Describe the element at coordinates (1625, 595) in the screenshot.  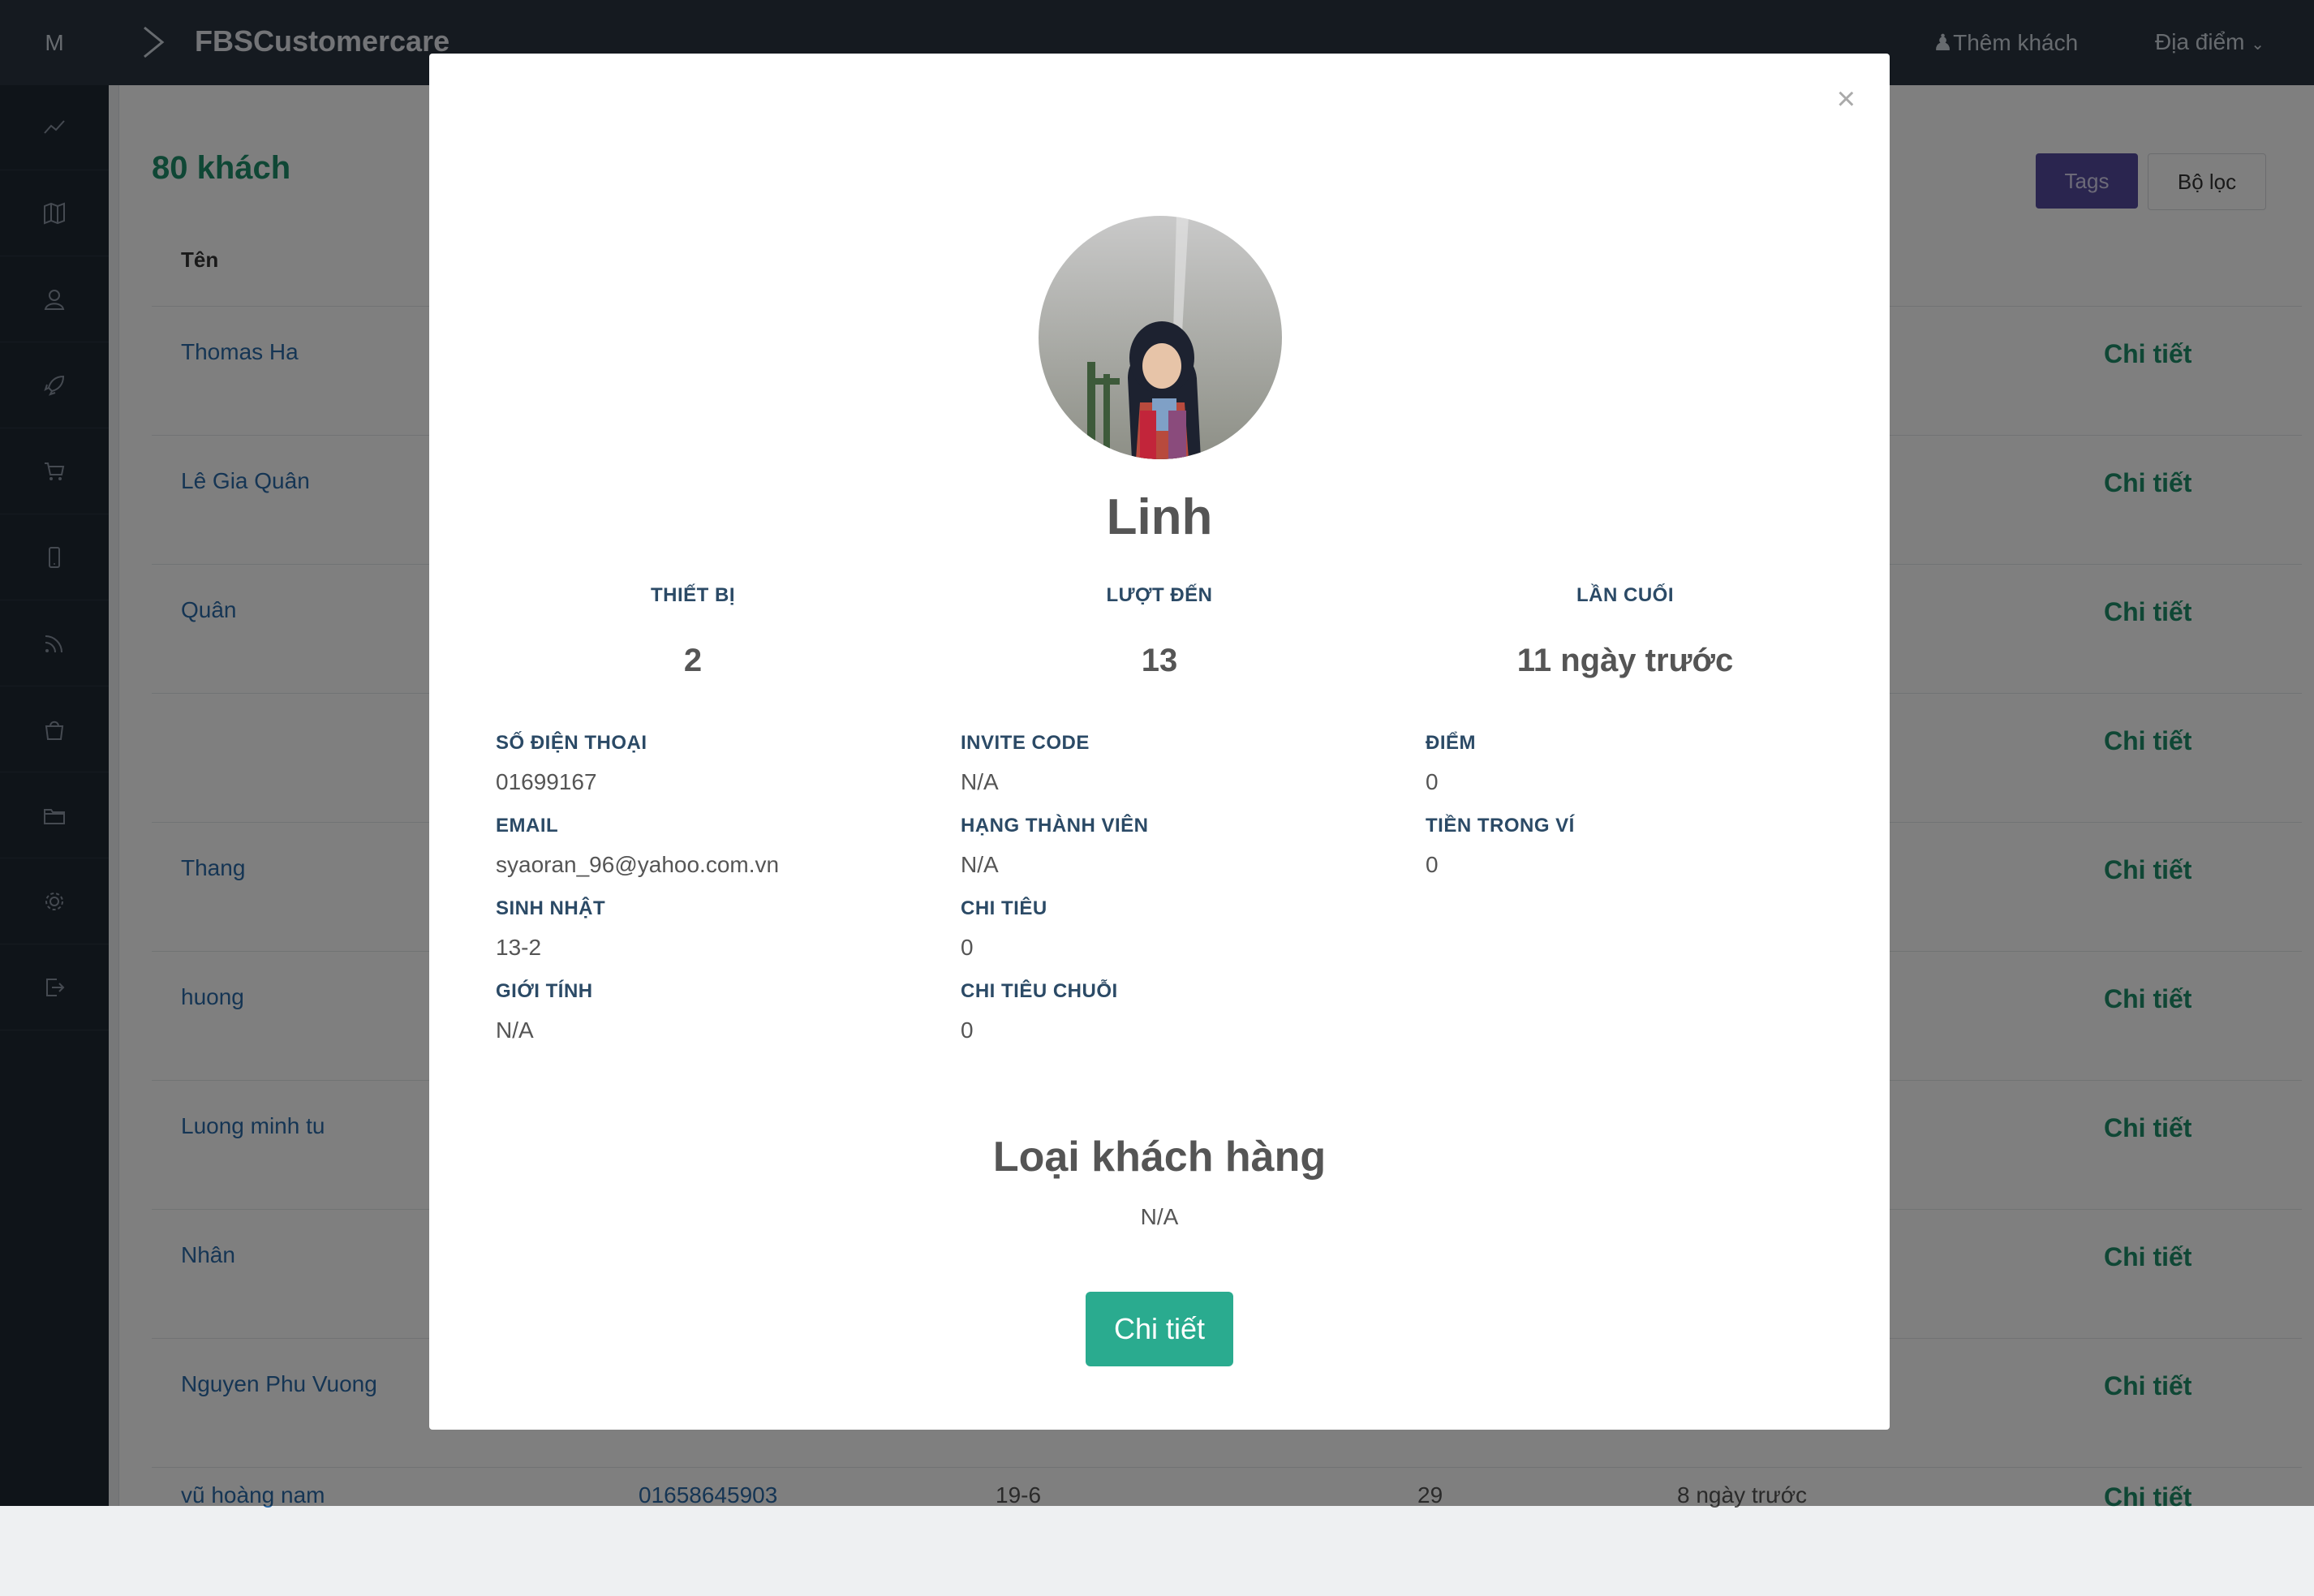
I see `stat-label: LẦN CUỐI` at that location.